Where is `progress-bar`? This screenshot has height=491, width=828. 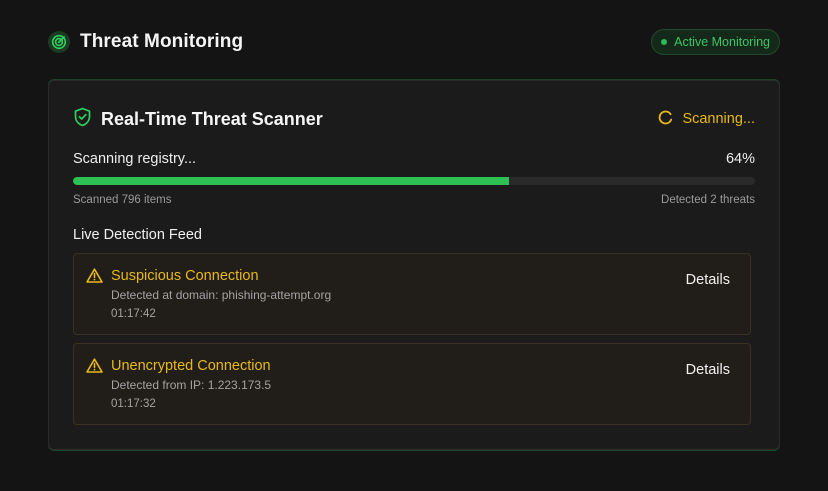
progress-bar is located at coordinates (414, 181).